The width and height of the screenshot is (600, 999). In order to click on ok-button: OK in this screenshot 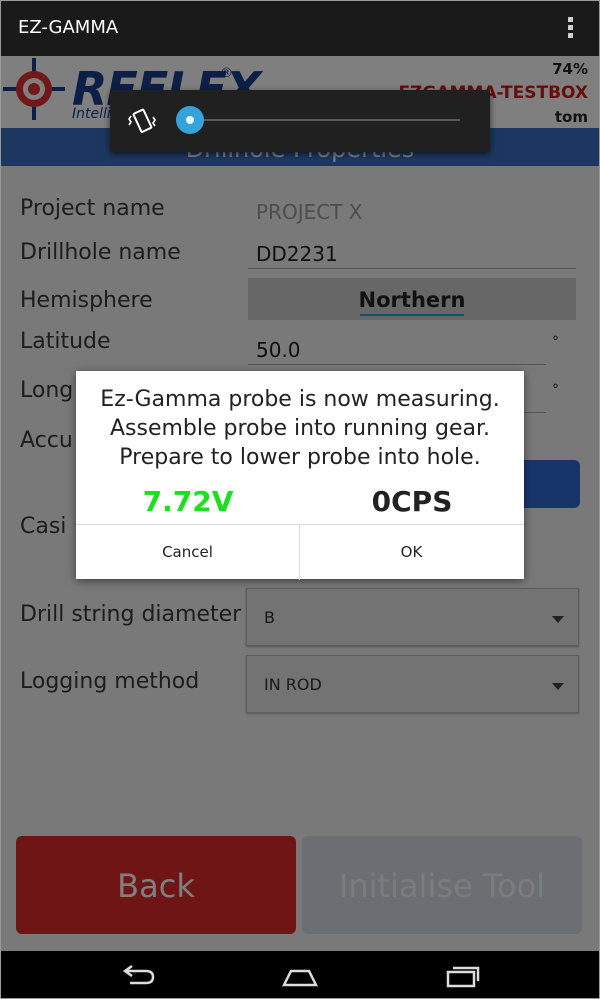, I will do `click(411, 552)`.